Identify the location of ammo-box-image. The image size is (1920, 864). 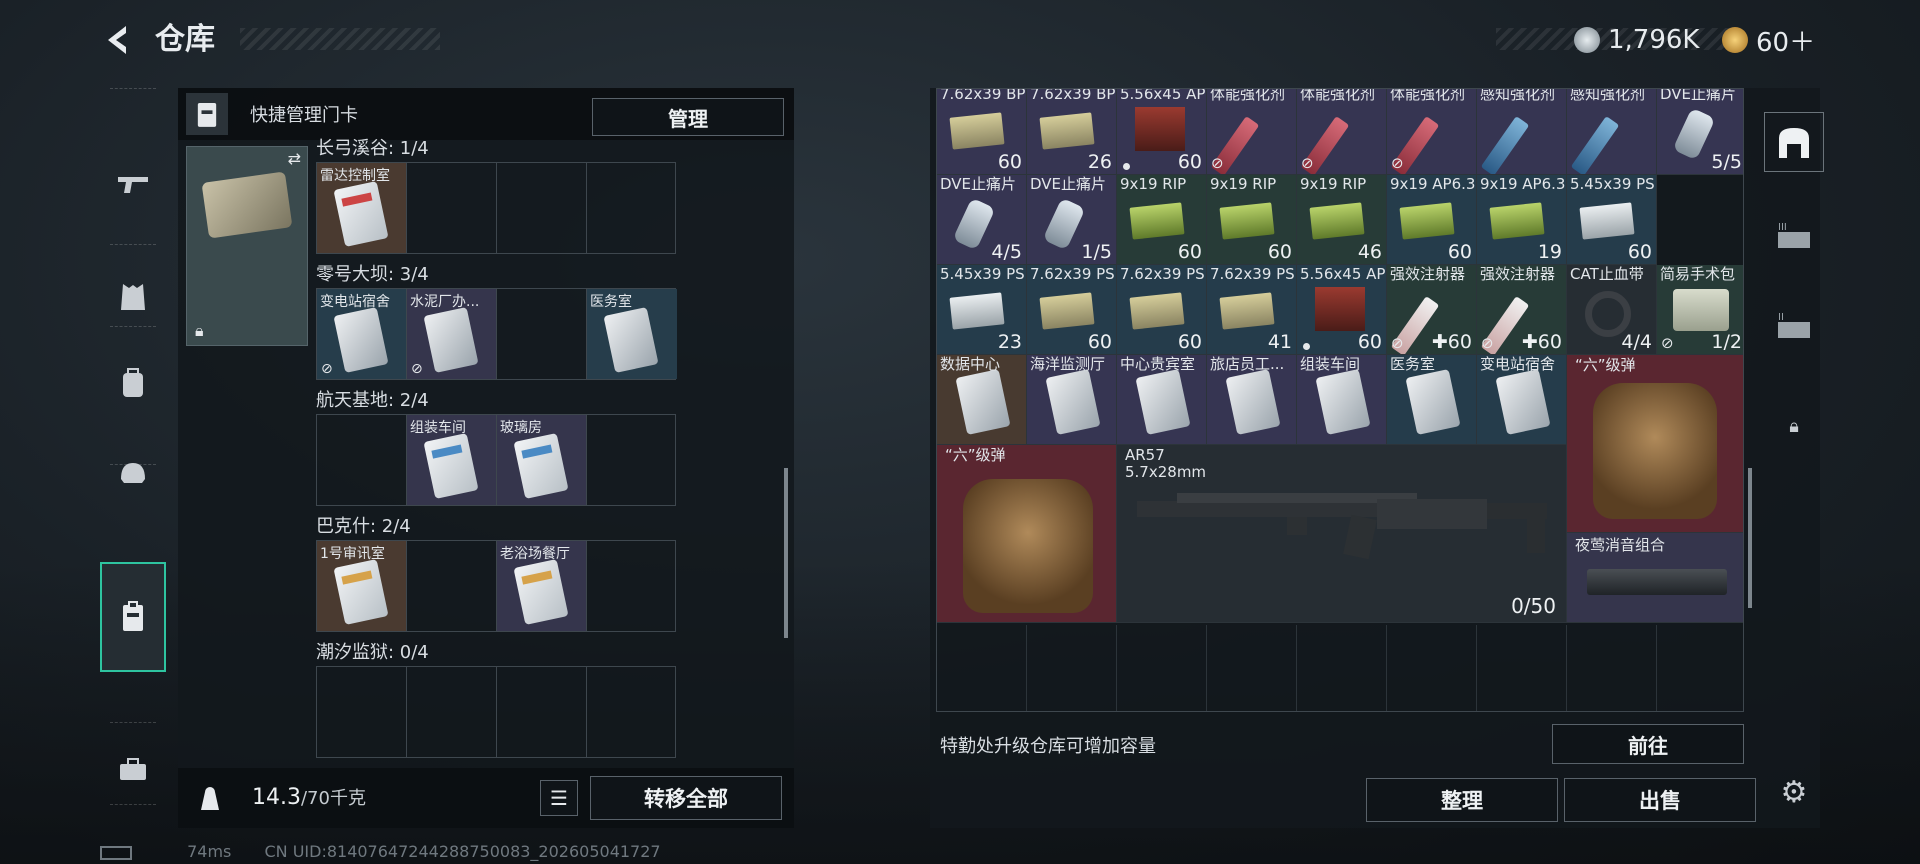
(1340, 309).